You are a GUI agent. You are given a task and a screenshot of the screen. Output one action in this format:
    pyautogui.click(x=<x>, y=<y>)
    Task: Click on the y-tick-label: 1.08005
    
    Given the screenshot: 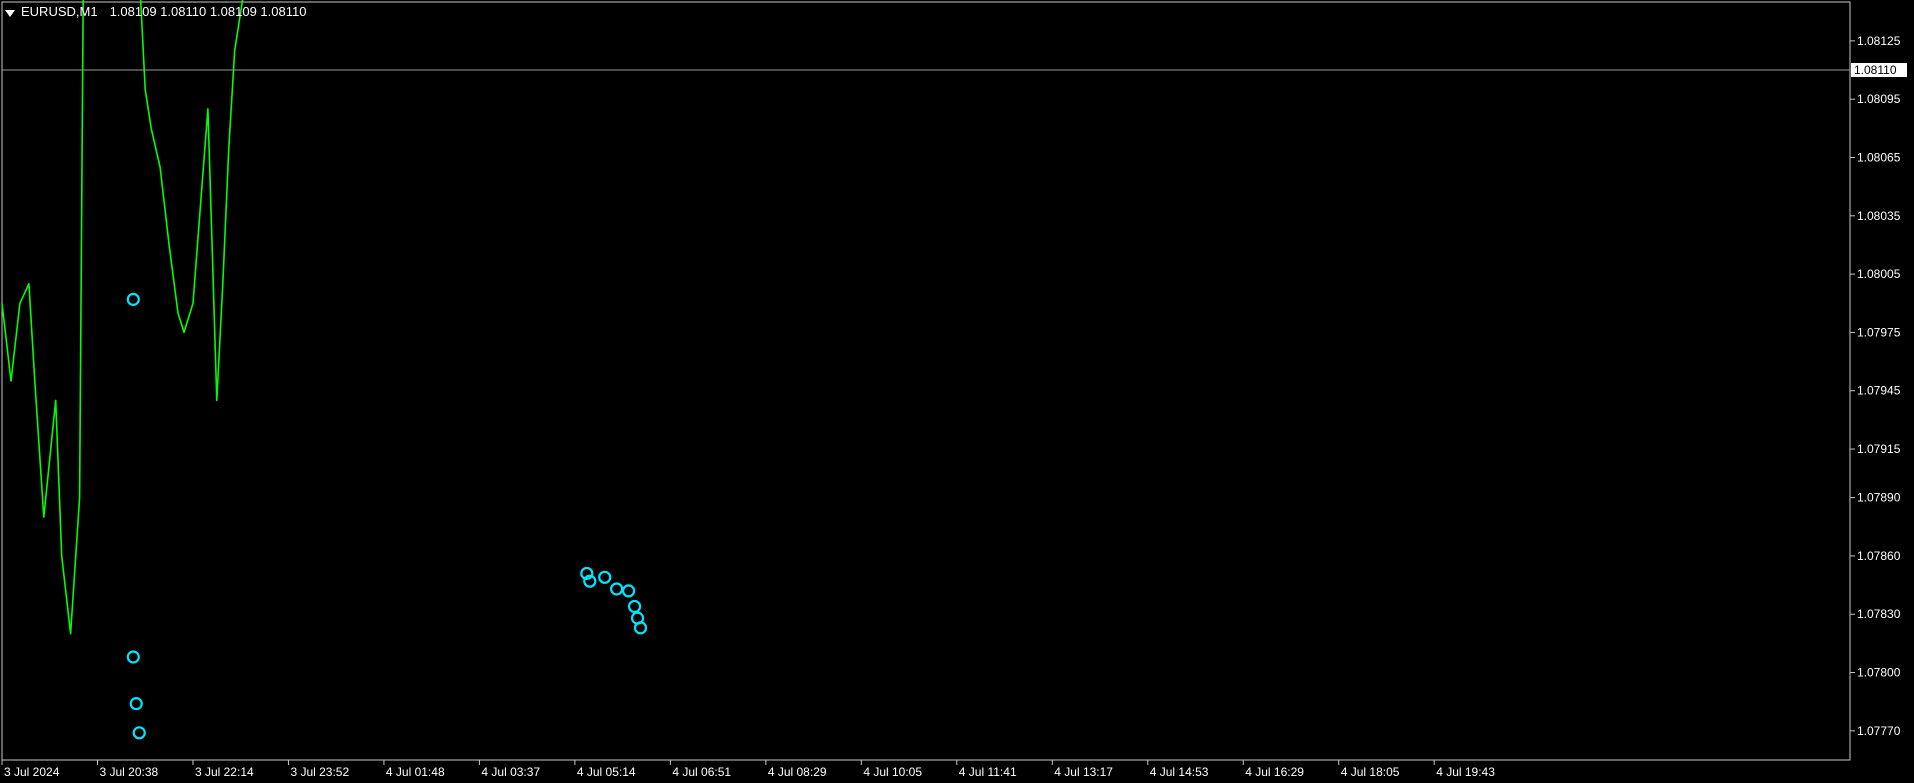 What is the action you would take?
    pyautogui.click(x=1879, y=274)
    